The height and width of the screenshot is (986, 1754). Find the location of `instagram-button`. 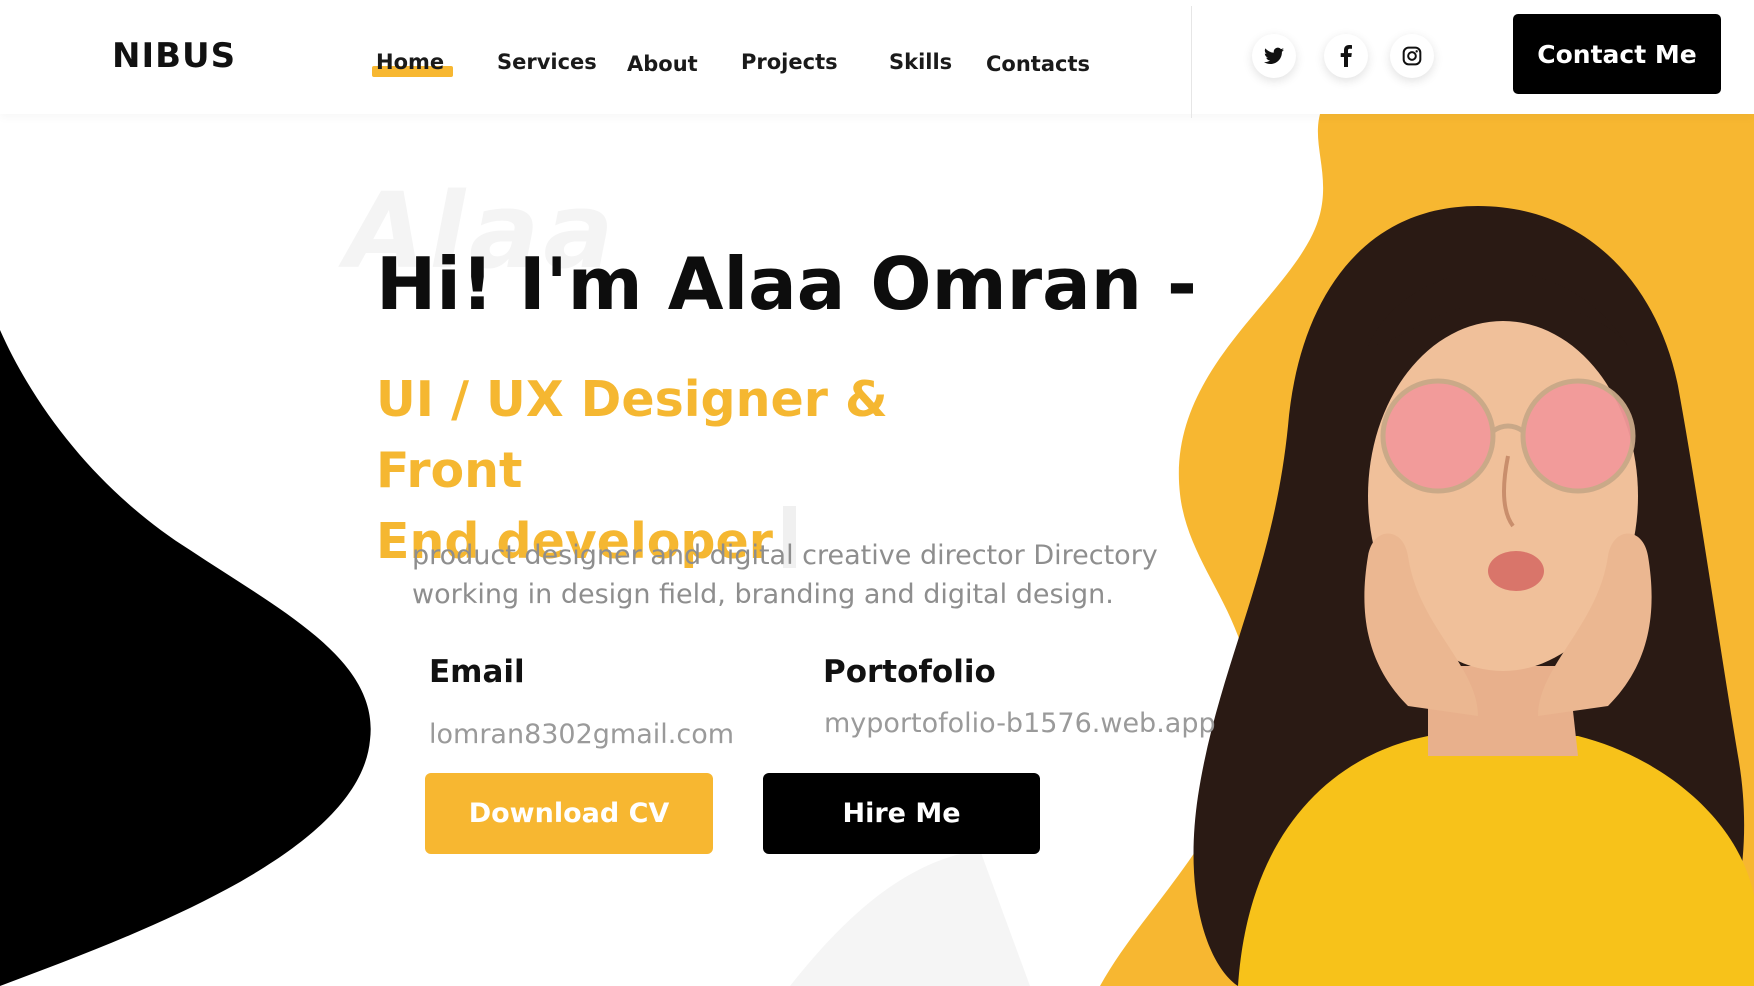

instagram-button is located at coordinates (1412, 56).